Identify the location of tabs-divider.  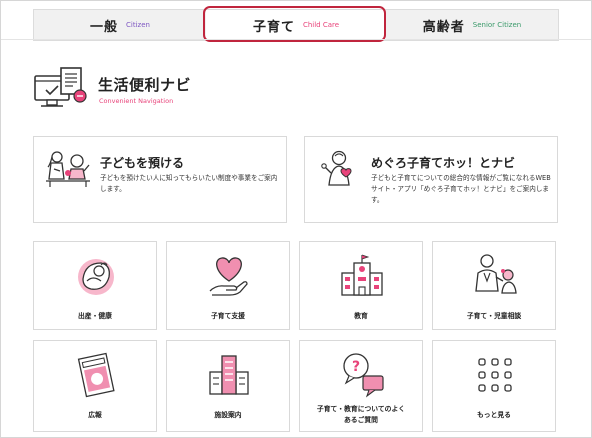
(296, 39).